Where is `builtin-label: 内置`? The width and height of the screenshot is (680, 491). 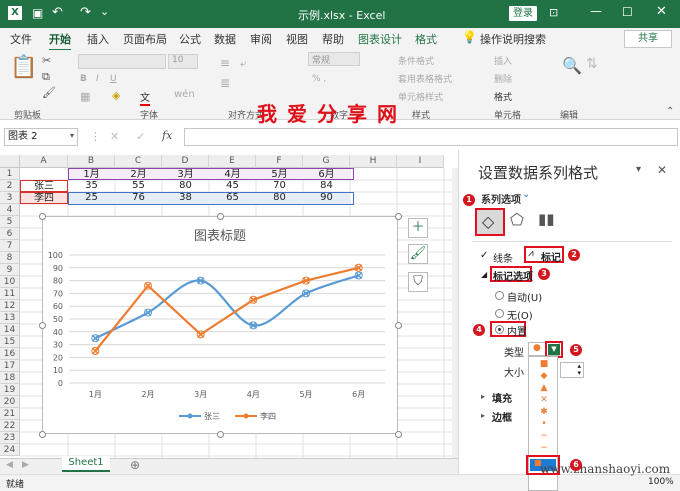
builtin-label: 内置 is located at coordinates (517, 330).